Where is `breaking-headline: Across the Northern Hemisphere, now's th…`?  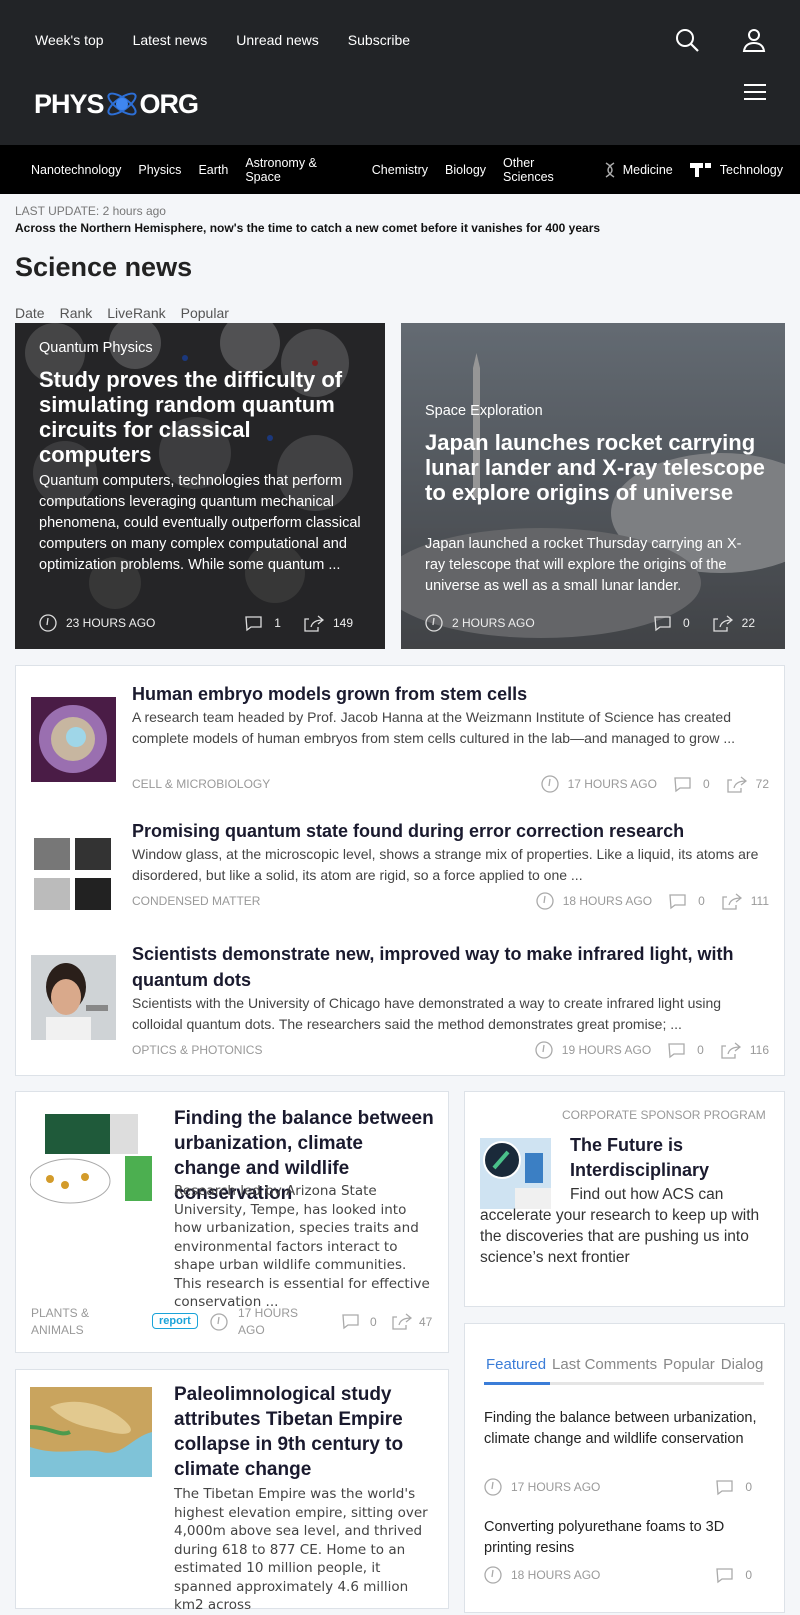
breaking-headline: Across the Northern Hemisphere, now's th… is located at coordinates (307, 228).